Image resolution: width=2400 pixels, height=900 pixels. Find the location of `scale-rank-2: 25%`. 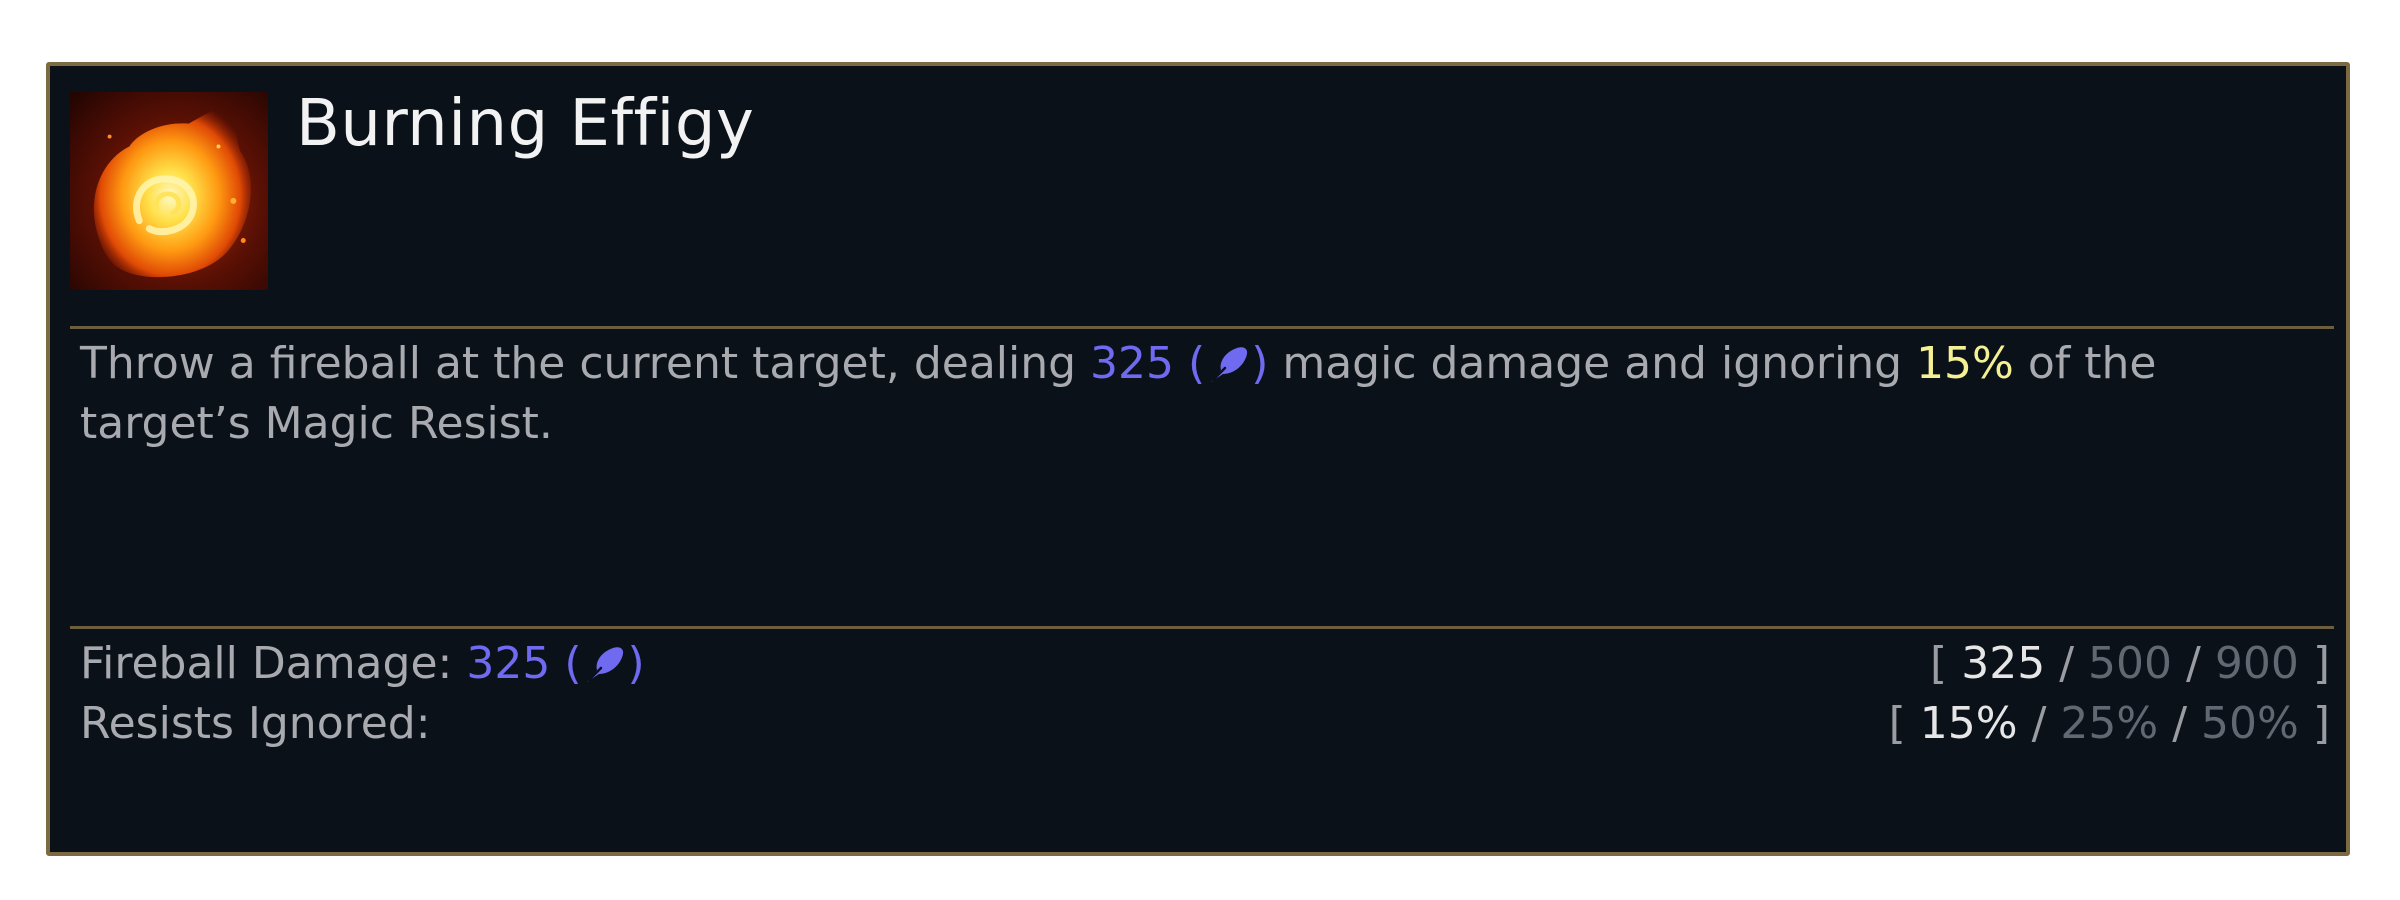

scale-rank-2: 25% is located at coordinates (2109, 723).